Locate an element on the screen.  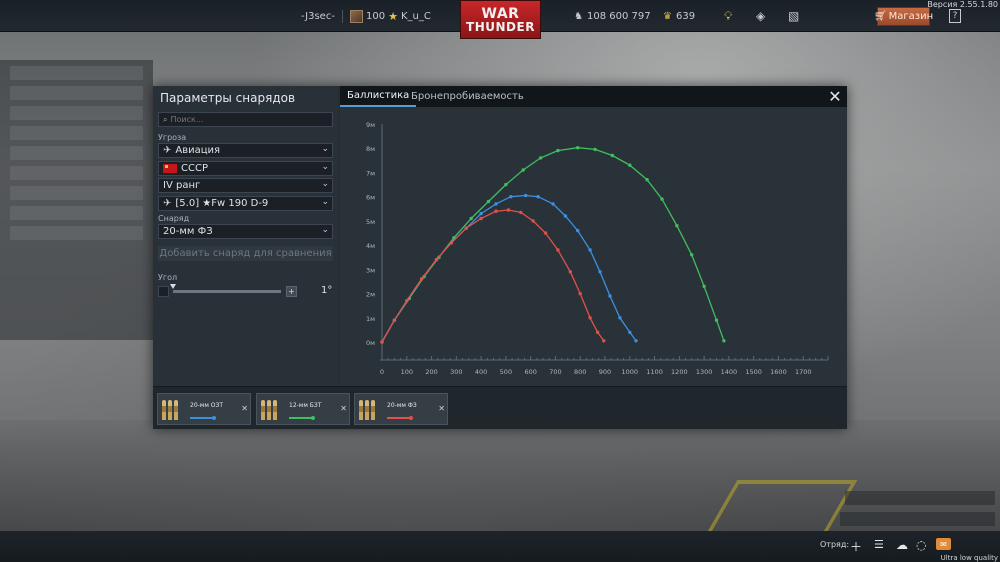
tab-armor-penetration: Бронепробиваемость is located at coordinates (467, 96).